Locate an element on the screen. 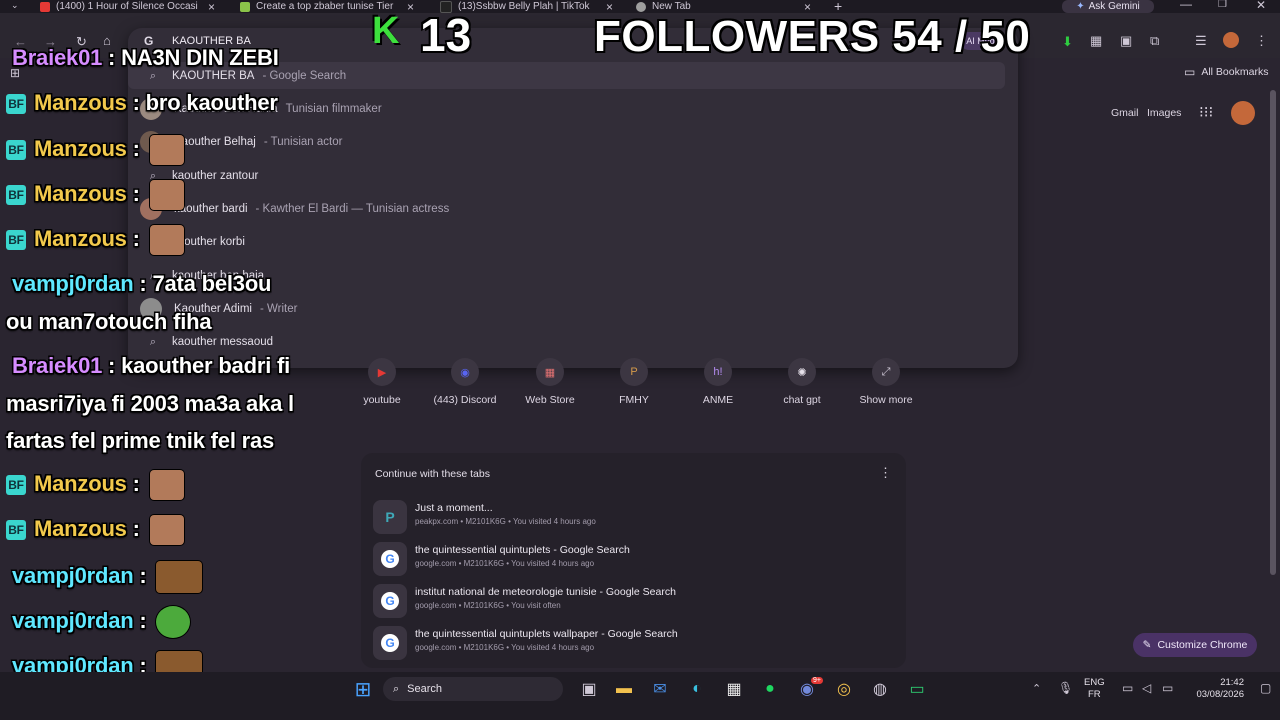  reading-list-icon: ☰ is located at coordinates (1201, 41).